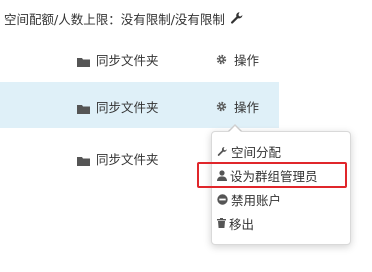 Image resolution: width=372 pixels, height=272 pixels. What do you see at coordinates (242, 224) in the screenshot?
I see `menu-item-label: 移出` at bounding box center [242, 224].